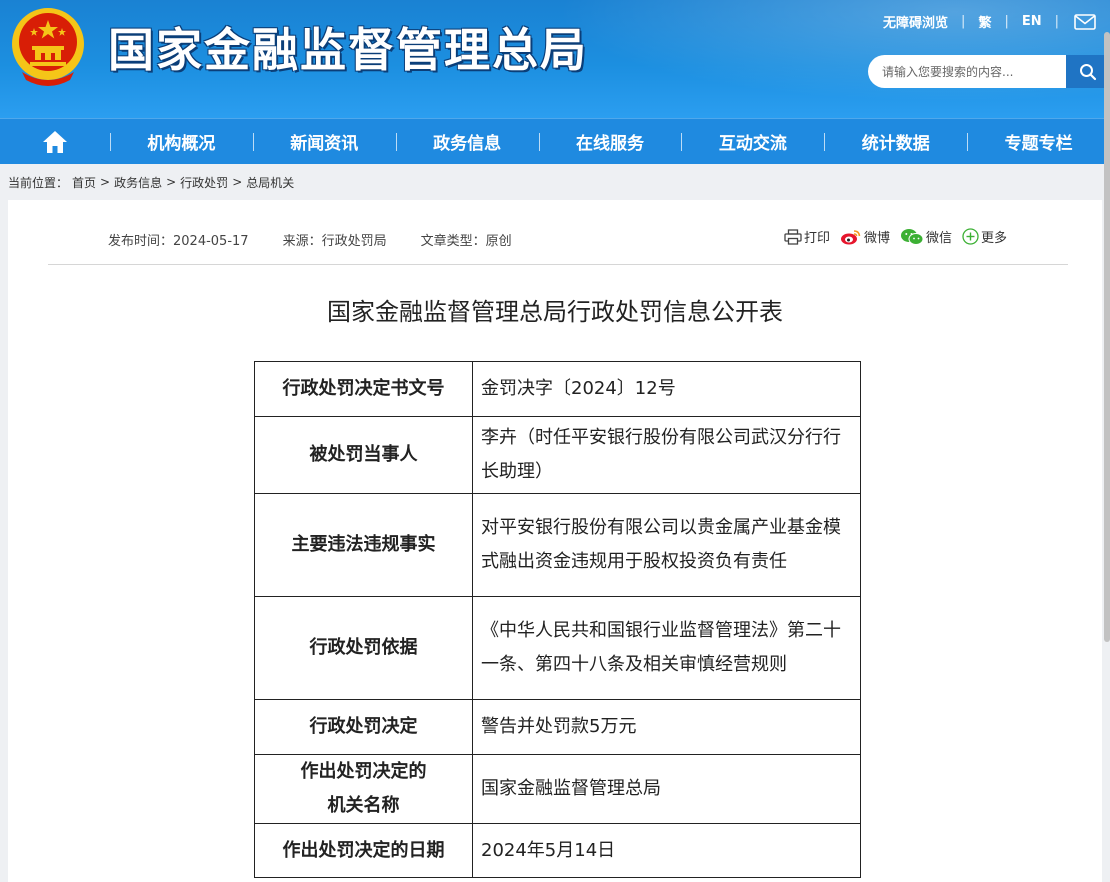  Describe the element at coordinates (939, 238) in the screenshot. I see `wechat-label: 微信` at that location.